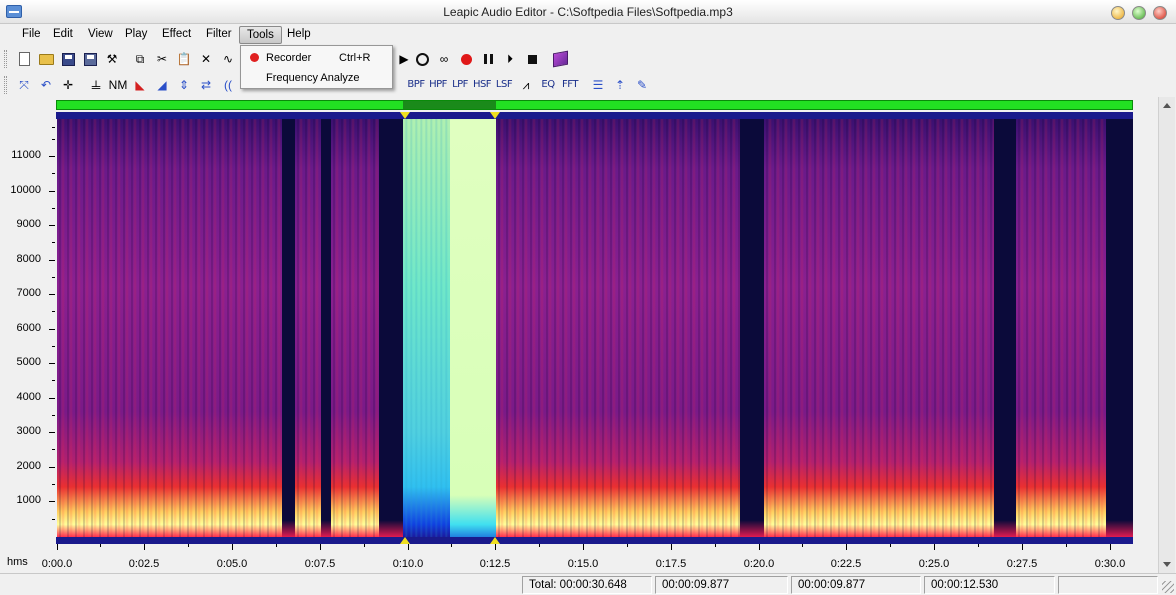  Describe the element at coordinates (317, 57) in the screenshot. I see `menu-item-recorder: Recorder Ctrl+R` at that location.